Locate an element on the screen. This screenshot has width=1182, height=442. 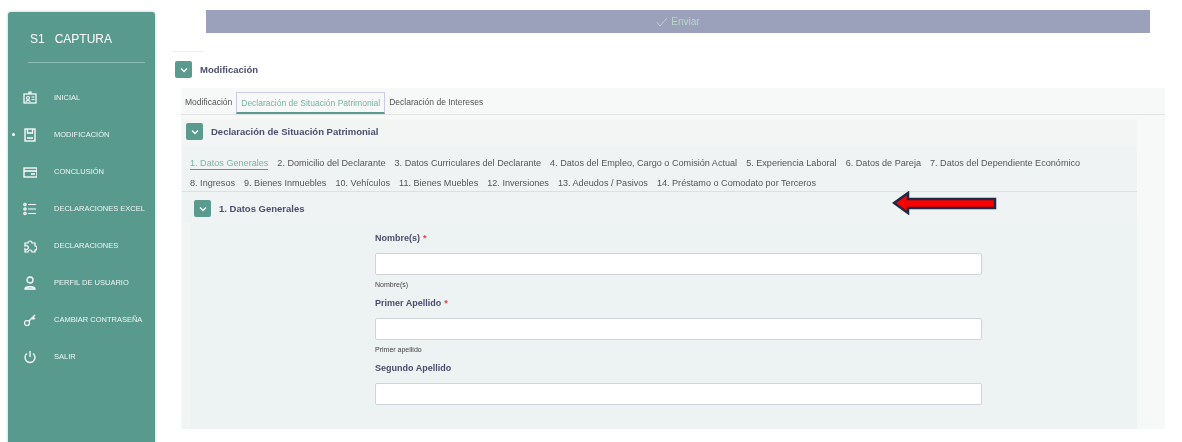
puzzle-icon is located at coordinates (30, 245).